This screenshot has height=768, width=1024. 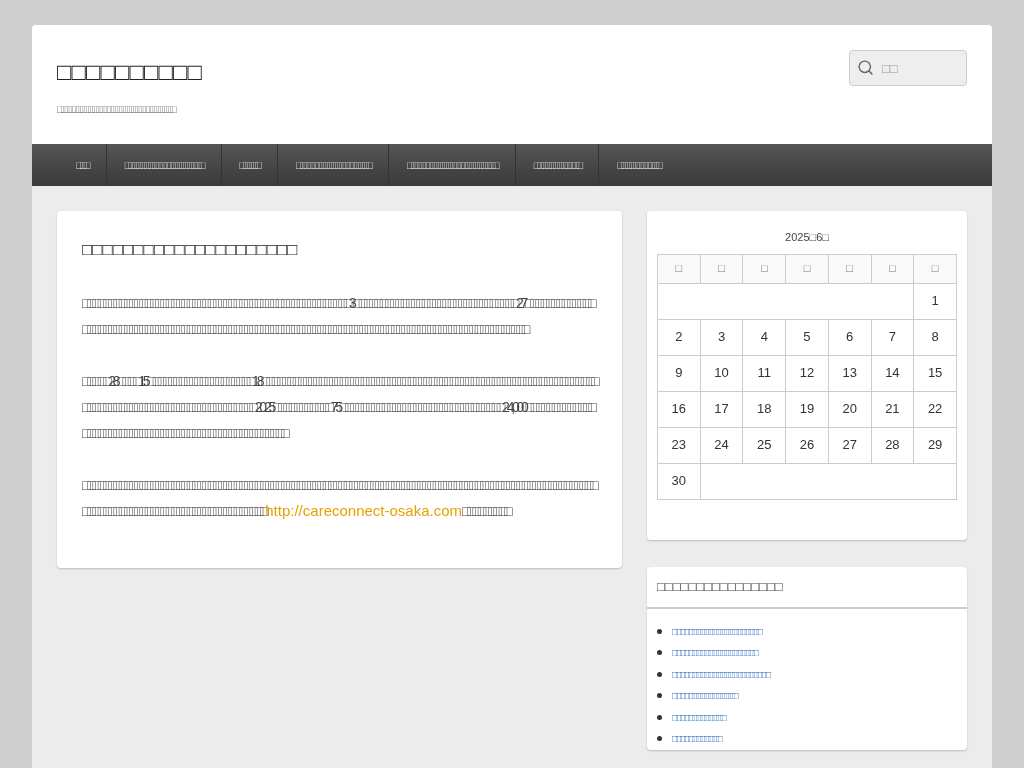 I want to click on calendar-caption: 2025□6□, so click(x=807, y=237).